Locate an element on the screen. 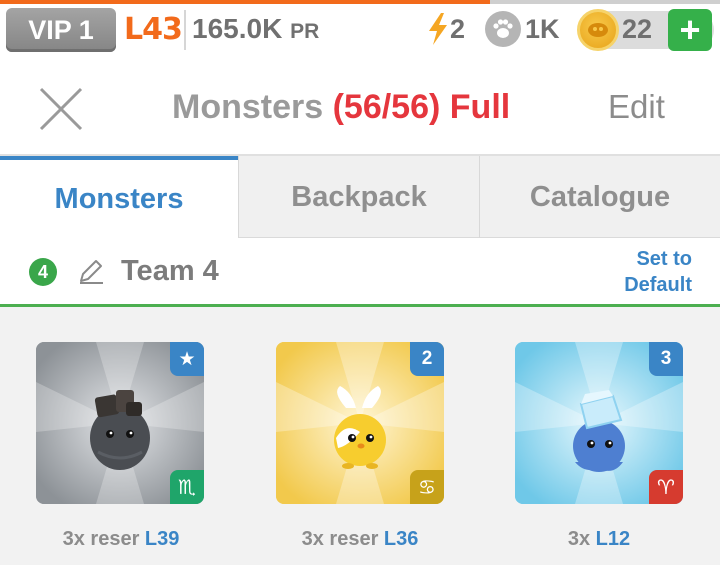 The image size is (720, 565). lightning-icon is located at coordinates (438, 29).